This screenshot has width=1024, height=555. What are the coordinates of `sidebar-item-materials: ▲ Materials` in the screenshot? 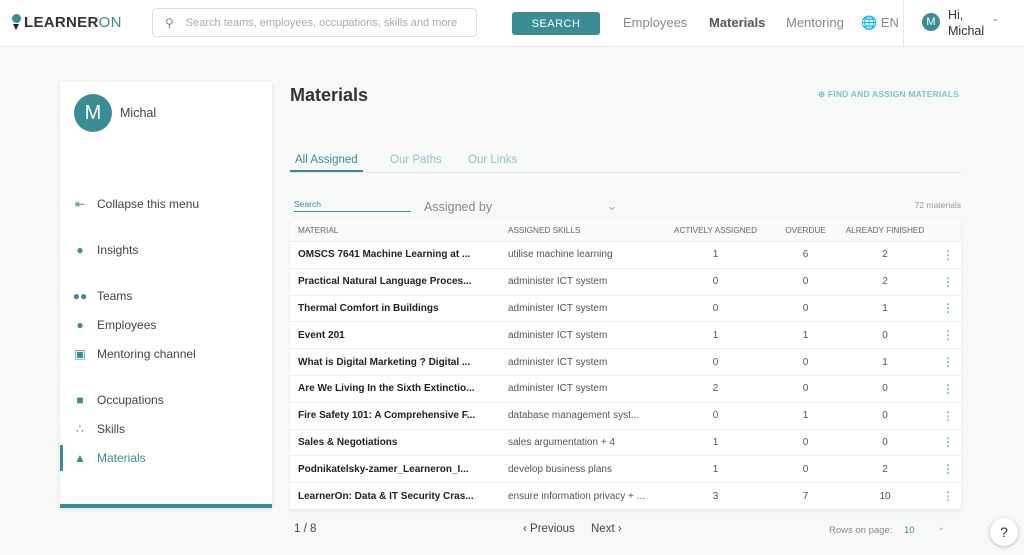 It's located at (166, 458).